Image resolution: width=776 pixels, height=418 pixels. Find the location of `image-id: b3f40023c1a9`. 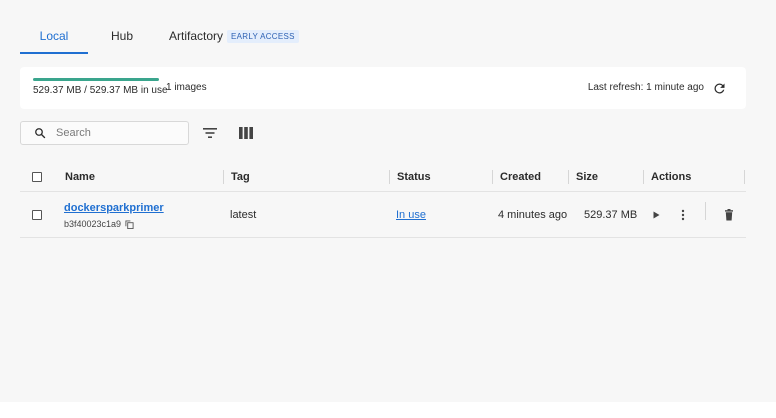

image-id: b3f40023c1a9 is located at coordinates (99, 224).